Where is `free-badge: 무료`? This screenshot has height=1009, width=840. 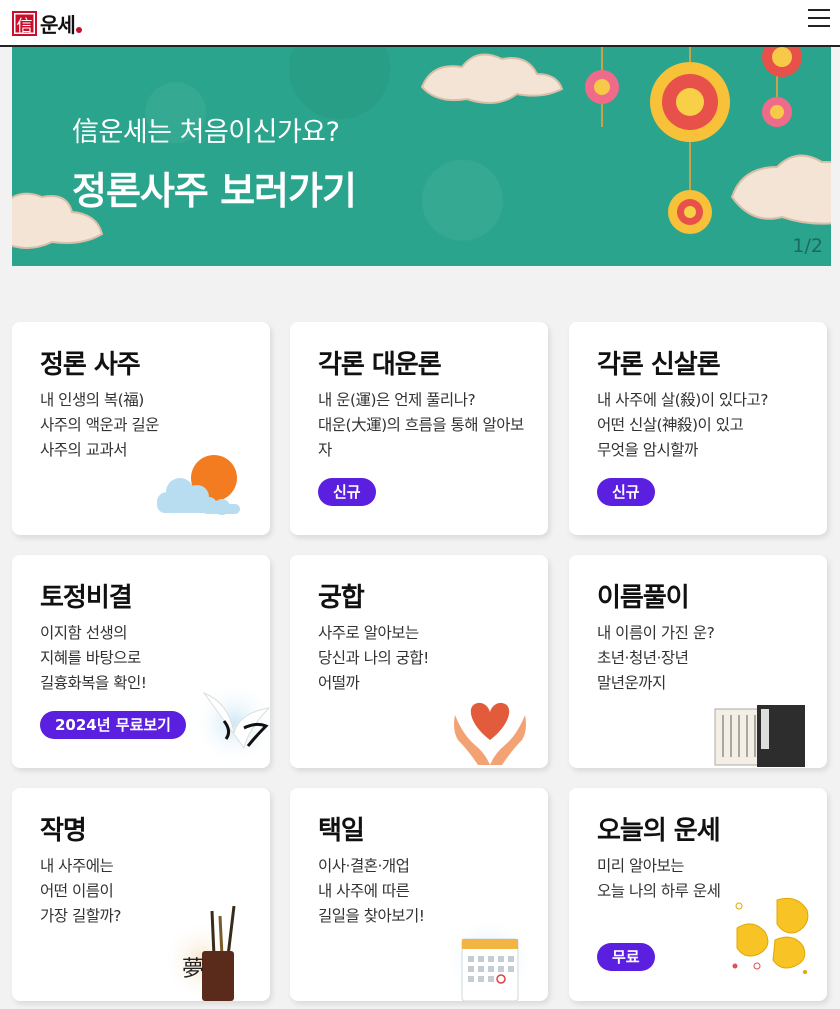 free-badge: 무료 is located at coordinates (626, 957).